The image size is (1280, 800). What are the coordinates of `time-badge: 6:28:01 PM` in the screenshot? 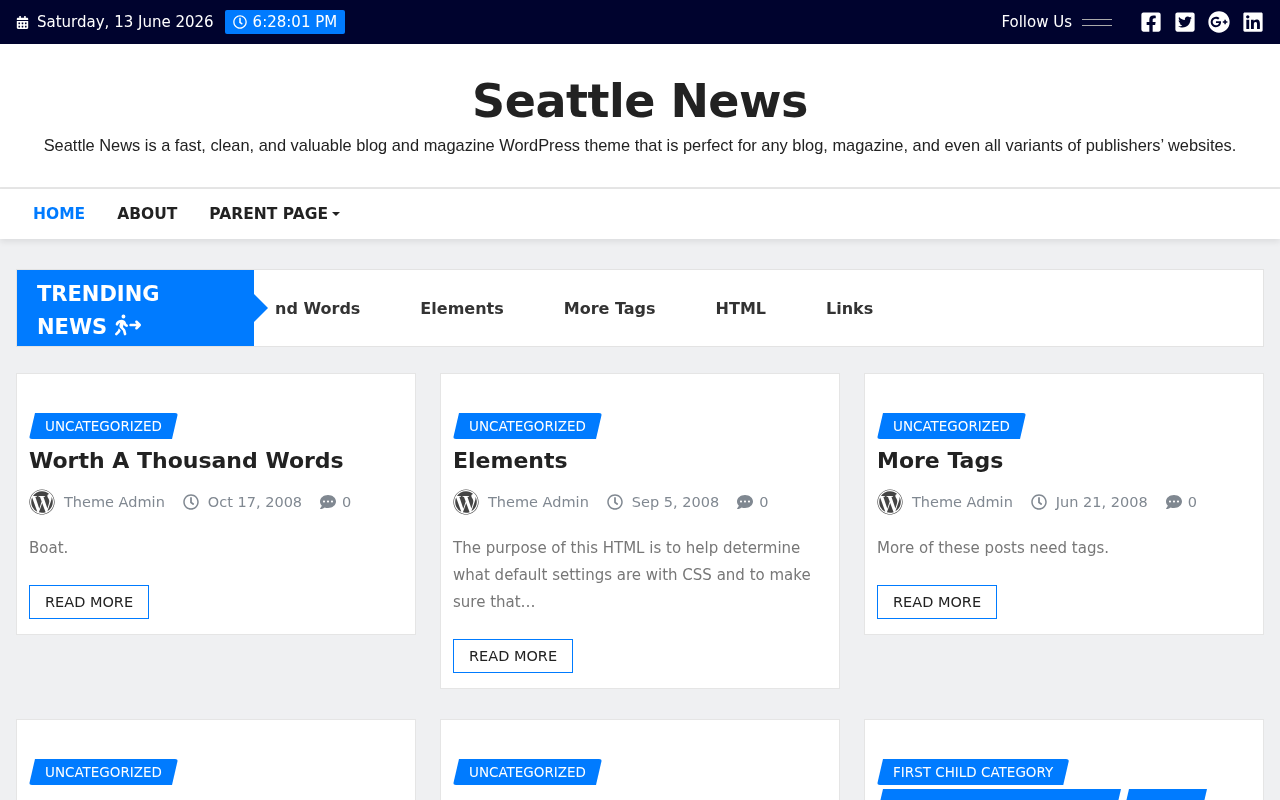 It's located at (285, 22).